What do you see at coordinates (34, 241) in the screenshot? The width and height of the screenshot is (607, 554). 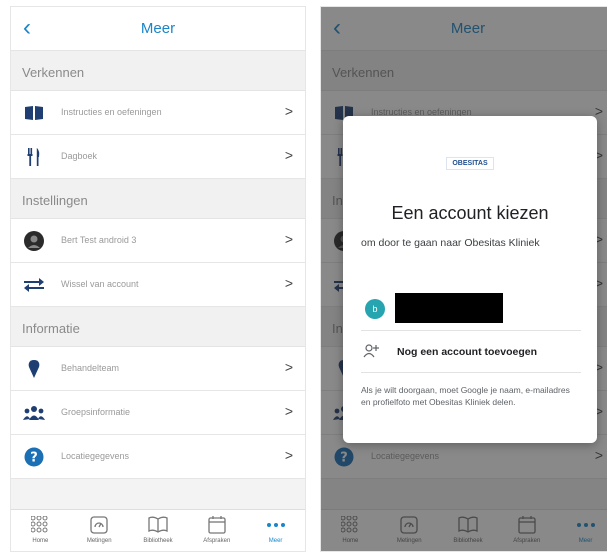 I see `avatar-icon` at bounding box center [34, 241].